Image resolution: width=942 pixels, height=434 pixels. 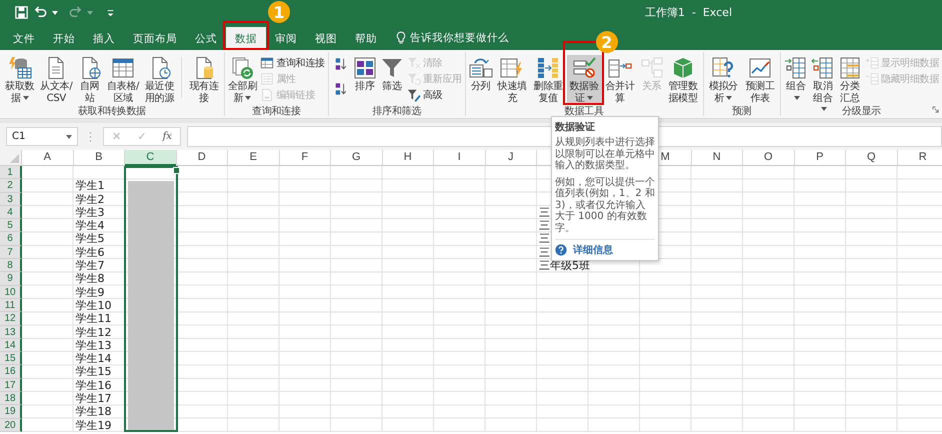 I want to click on hide-detail-icon, so click(x=871, y=79).